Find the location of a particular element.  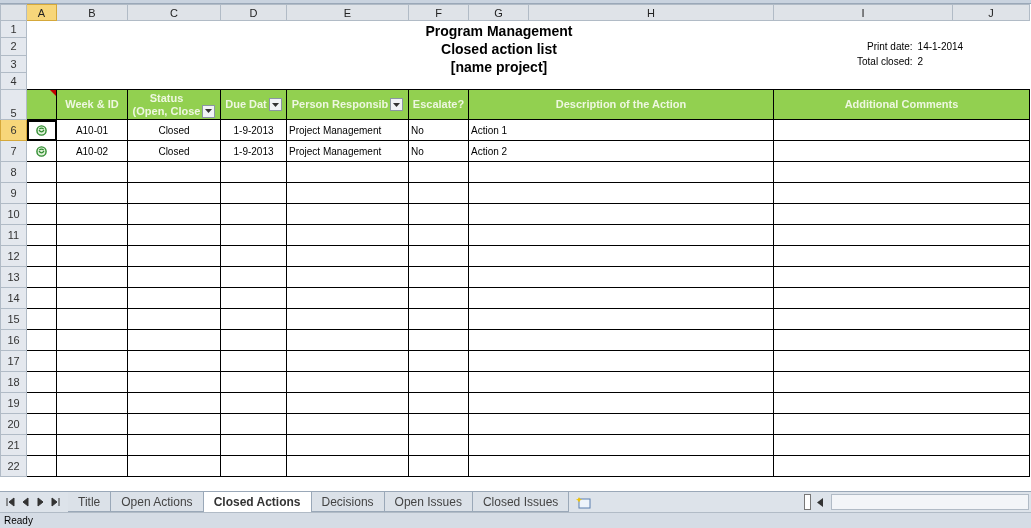

last-sheet-icon is located at coordinates (55, 502).